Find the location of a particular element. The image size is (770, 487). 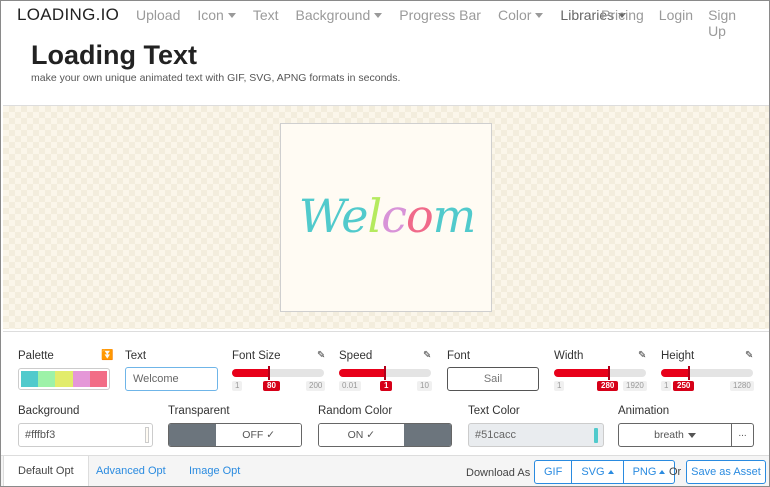

preview-letter: o is located at coordinates (419, 216).